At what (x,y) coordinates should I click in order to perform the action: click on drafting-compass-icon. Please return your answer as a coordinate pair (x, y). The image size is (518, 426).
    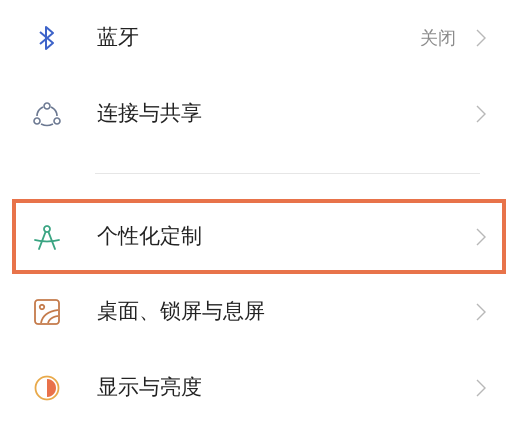
    Looking at the image, I should click on (47, 236).